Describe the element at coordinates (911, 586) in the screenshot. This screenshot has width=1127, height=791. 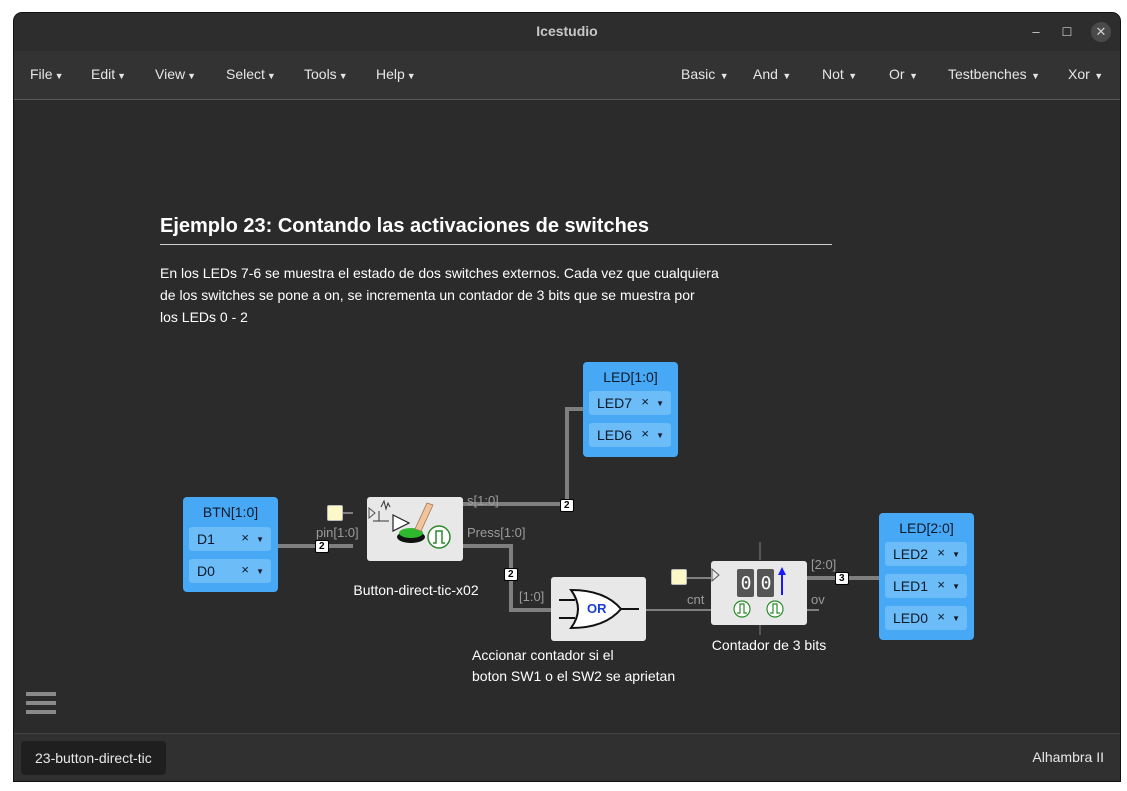
I see `pin-name: LED1` at that location.